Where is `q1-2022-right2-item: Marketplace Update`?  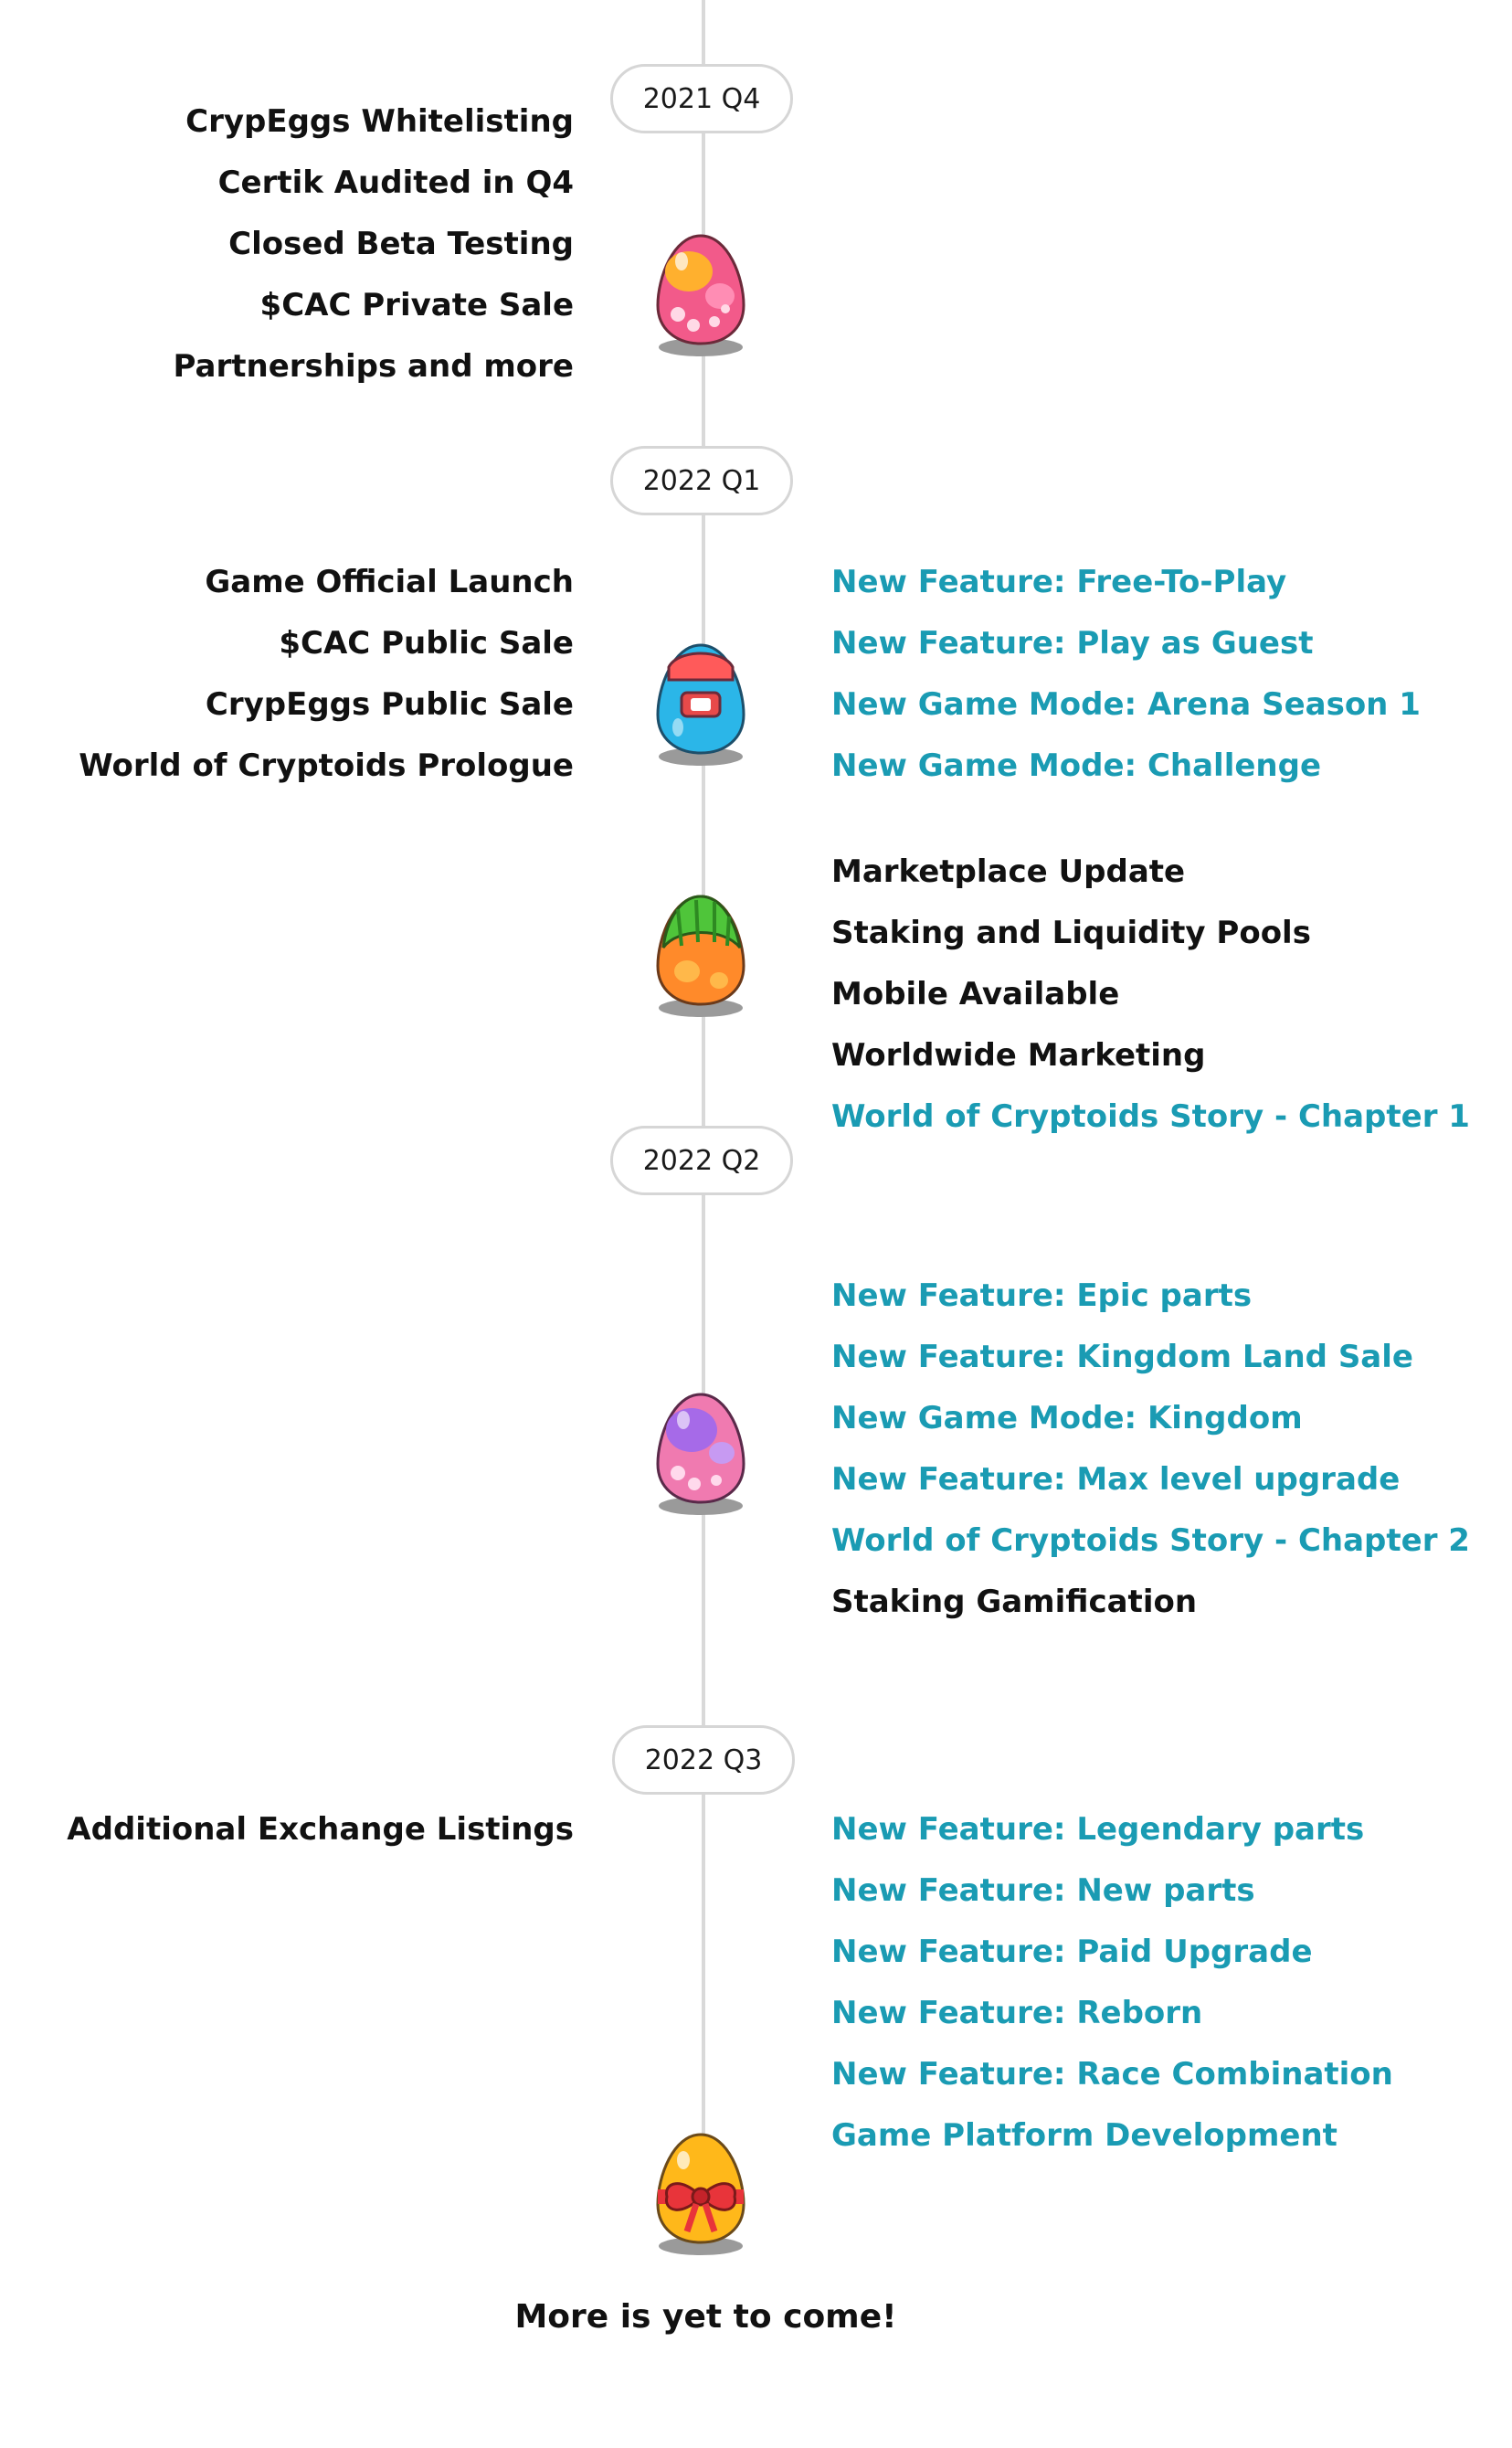
q1-2022-right2-item: Marketplace Update is located at coordinates (1008, 872).